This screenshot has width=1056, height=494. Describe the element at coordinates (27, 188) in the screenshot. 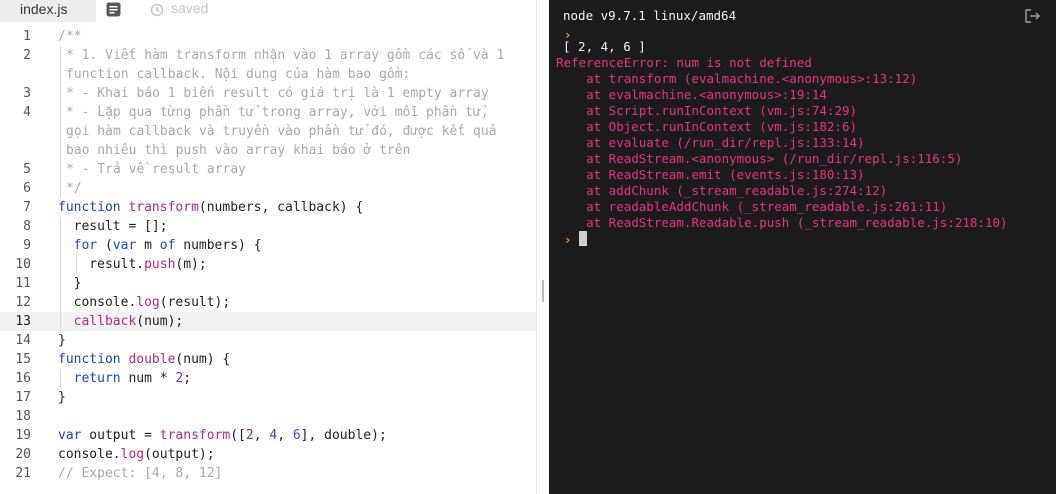

I see `line-number: 6` at that location.